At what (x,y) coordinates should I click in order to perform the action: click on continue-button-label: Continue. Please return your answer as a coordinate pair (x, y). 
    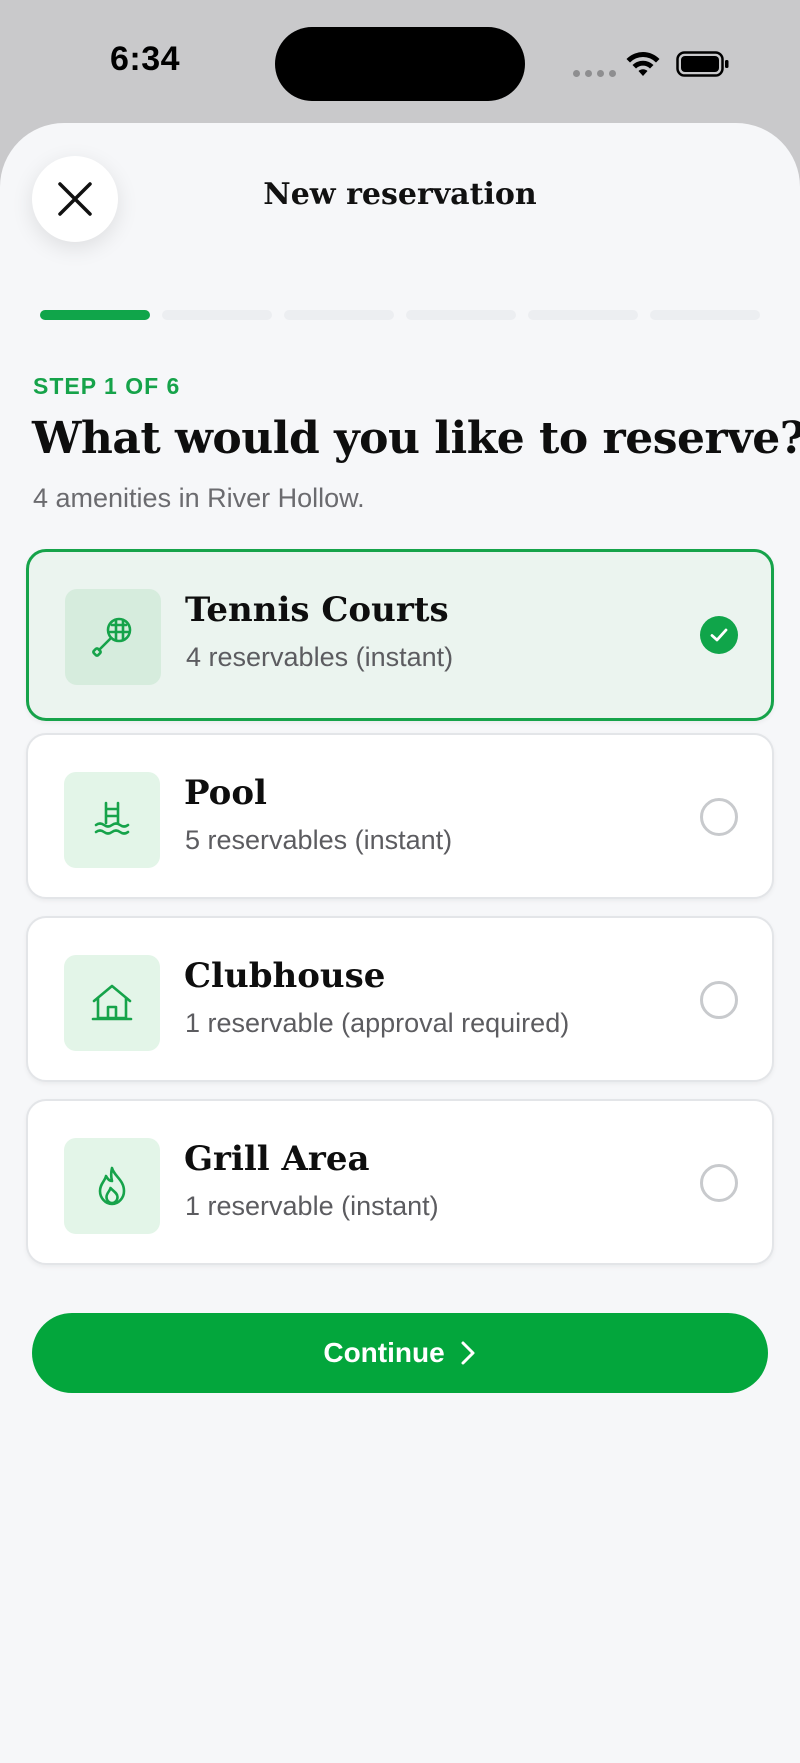
    Looking at the image, I should click on (384, 1352).